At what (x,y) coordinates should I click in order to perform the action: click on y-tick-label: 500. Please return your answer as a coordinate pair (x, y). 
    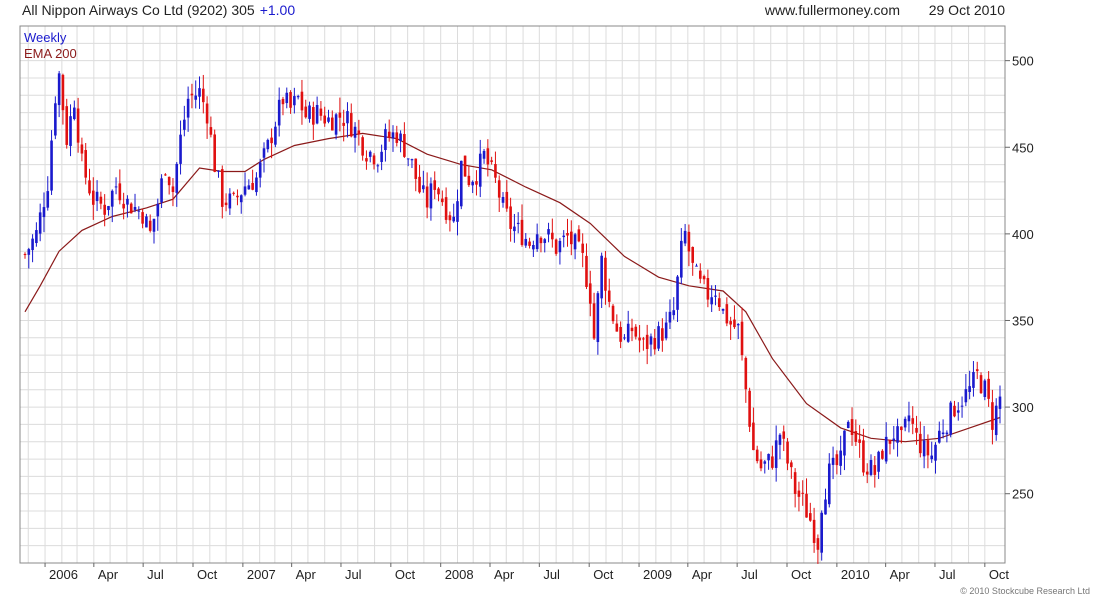
    Looking at the image, I should click on (1023, 61).